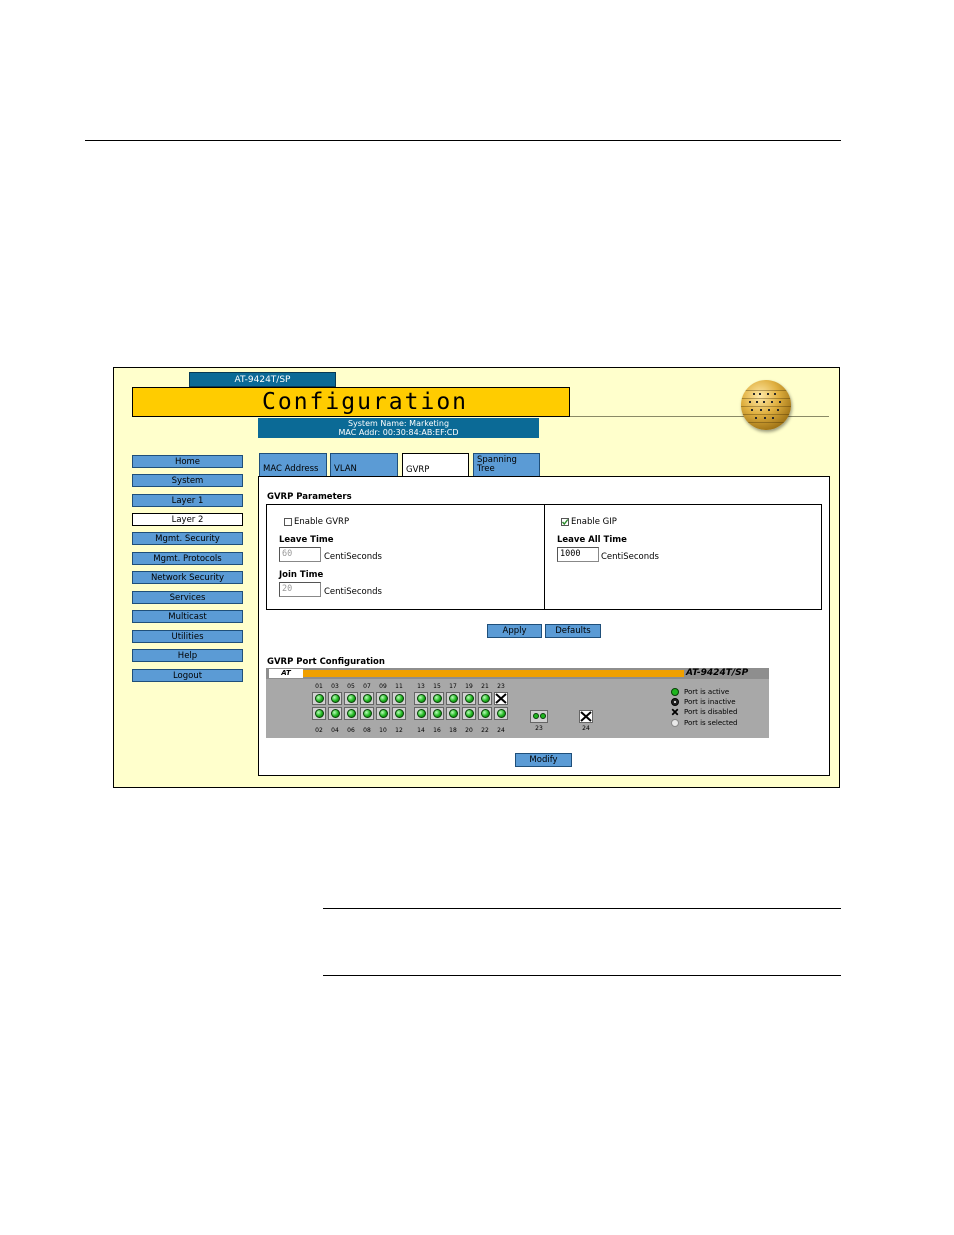 This screenshot has width=954, height=1235. What do you see at coordinates (675, 712) in the screenshot?
I see `legend-disabled-icon` at bounding box center [675, 712].